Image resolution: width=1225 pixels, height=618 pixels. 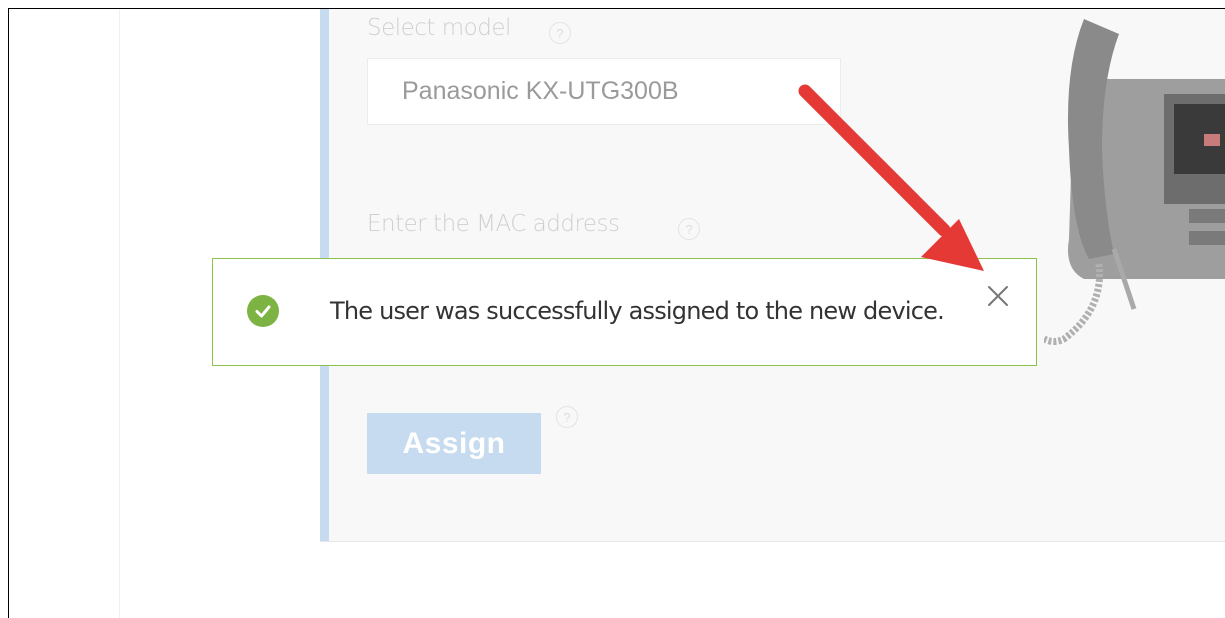 What do you see at coordinates (493, 224) in the screenshot?
I see `mac-field-label: Enter the MAC address` at bounding box center [493, 224].